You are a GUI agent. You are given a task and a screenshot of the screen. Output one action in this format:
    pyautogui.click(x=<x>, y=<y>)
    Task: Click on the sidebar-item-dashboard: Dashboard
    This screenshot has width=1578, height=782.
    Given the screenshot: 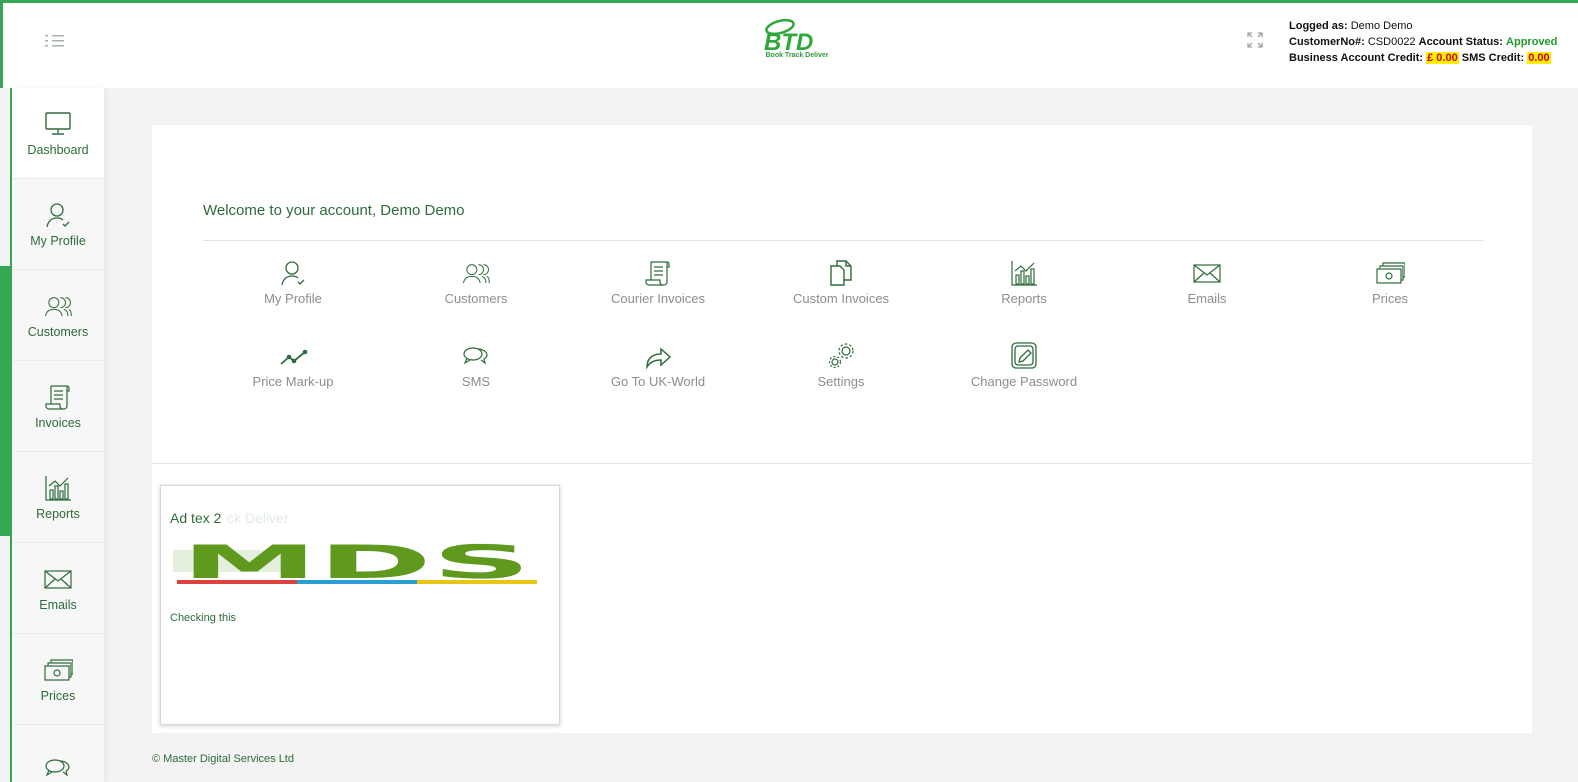 What is the action you would take?
    pyautogui.click(x=58, y=133)
    